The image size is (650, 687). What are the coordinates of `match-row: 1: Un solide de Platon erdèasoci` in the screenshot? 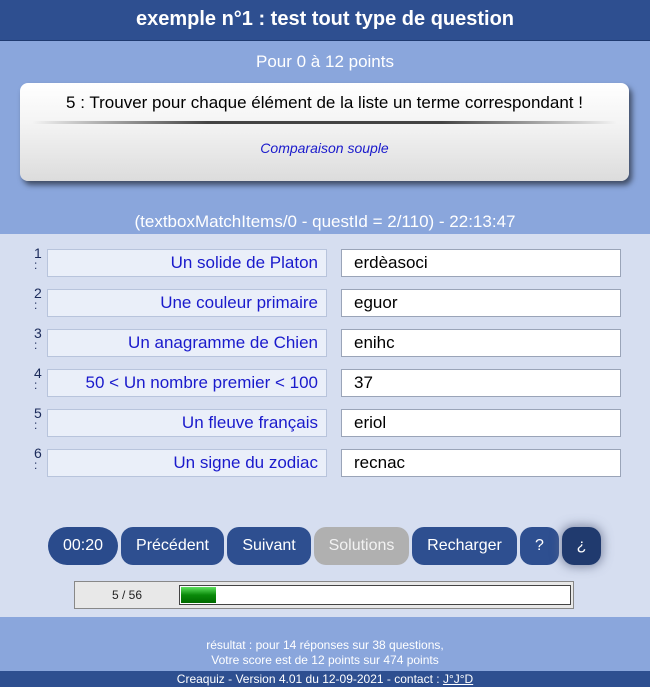 It's located at (325, 262).